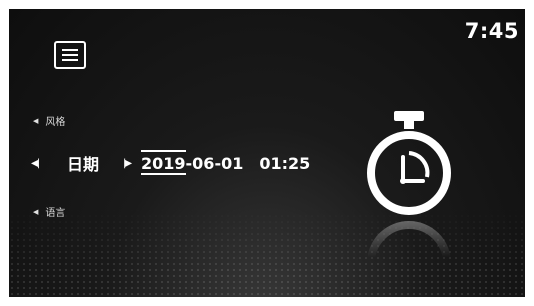  I want to click on stopwatch-reflection, so click(409, 255).